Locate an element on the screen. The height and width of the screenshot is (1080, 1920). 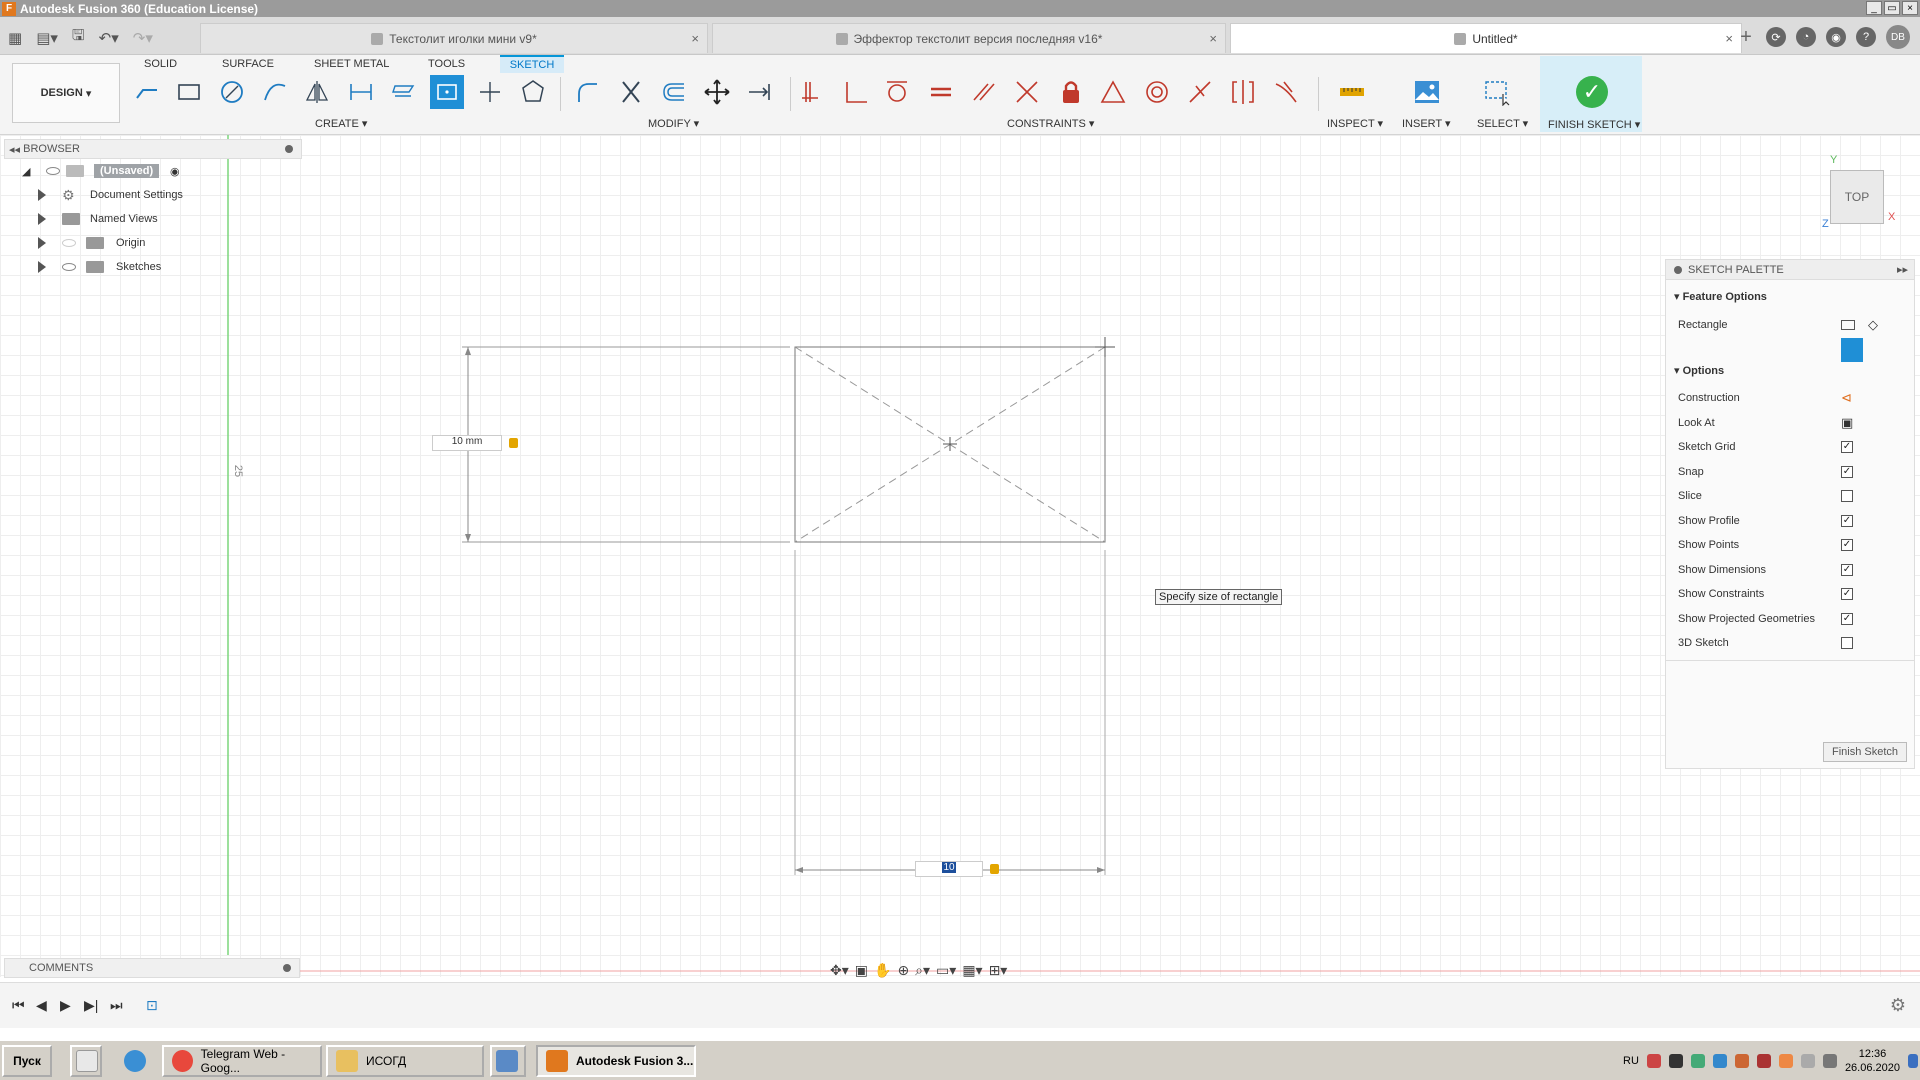
sketch-timeline-icon: ⊡ is located at coordinates (152, 1005).